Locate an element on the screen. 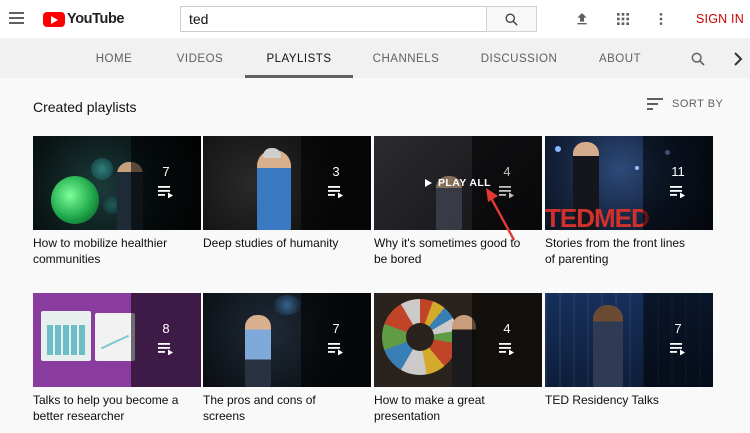  more-vert-icon is located at coordinates (661, 19).